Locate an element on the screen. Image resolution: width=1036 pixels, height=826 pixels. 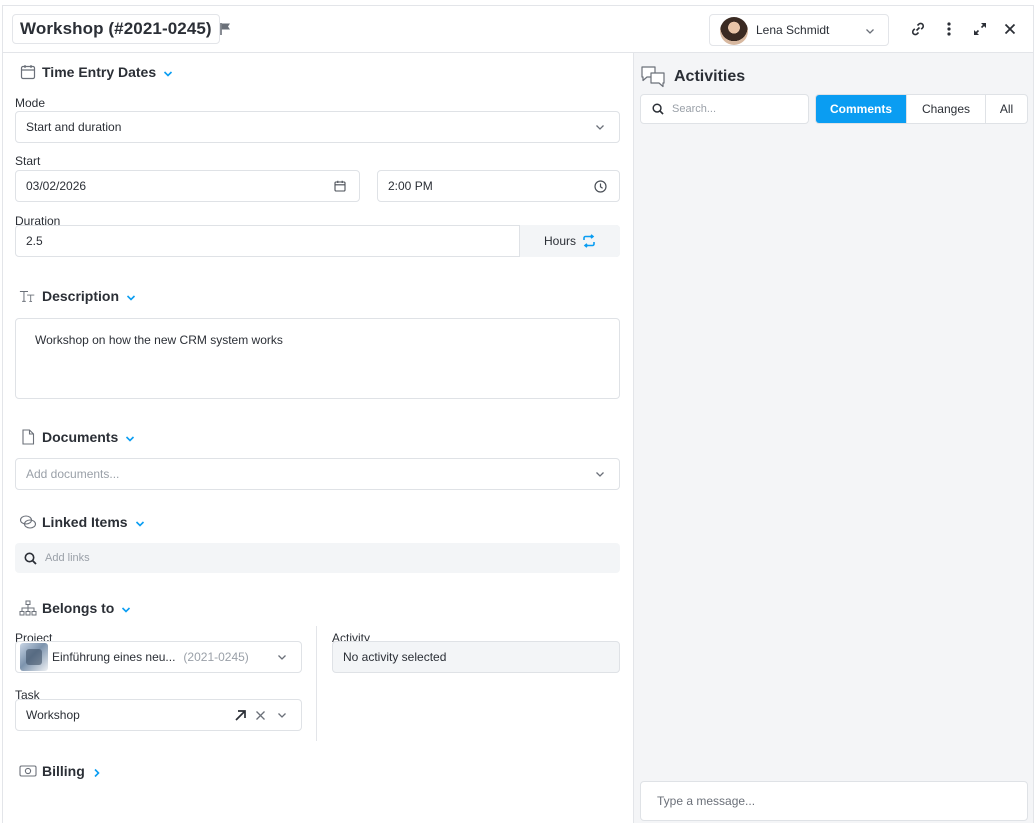
user-select: Lena Schmidt is located at coordinates (799, 30).